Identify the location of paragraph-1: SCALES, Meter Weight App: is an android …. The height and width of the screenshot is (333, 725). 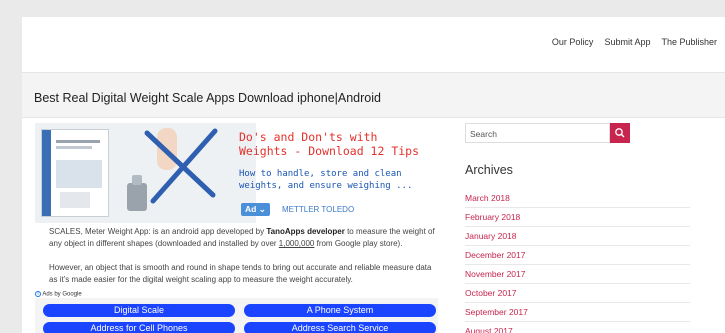
(242, 237).